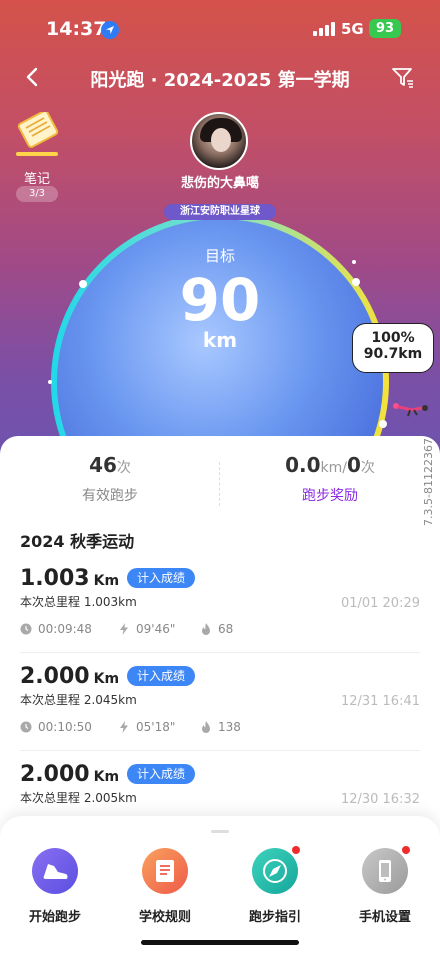 Image resolution: width=440 pixels, height=955 pixels. What do you see at coordinates (65, 629) in the screenshot?
I see `record-duration-value: 00:09:48` at bounding box center [65, 629].